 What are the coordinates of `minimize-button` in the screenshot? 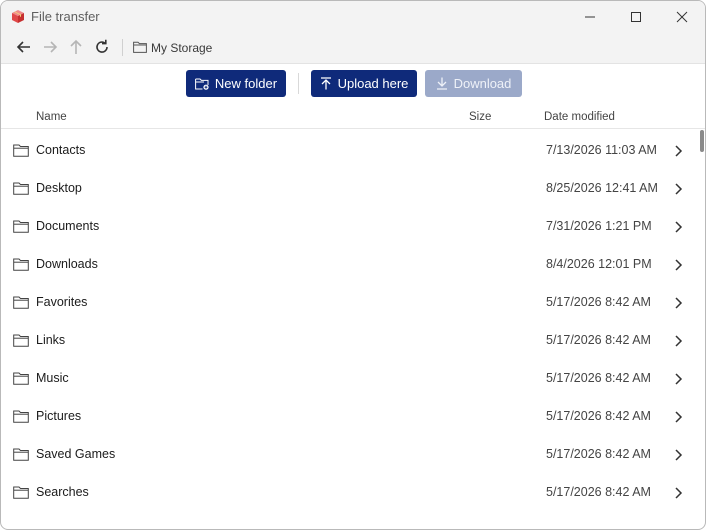 It's located at (590, 16).